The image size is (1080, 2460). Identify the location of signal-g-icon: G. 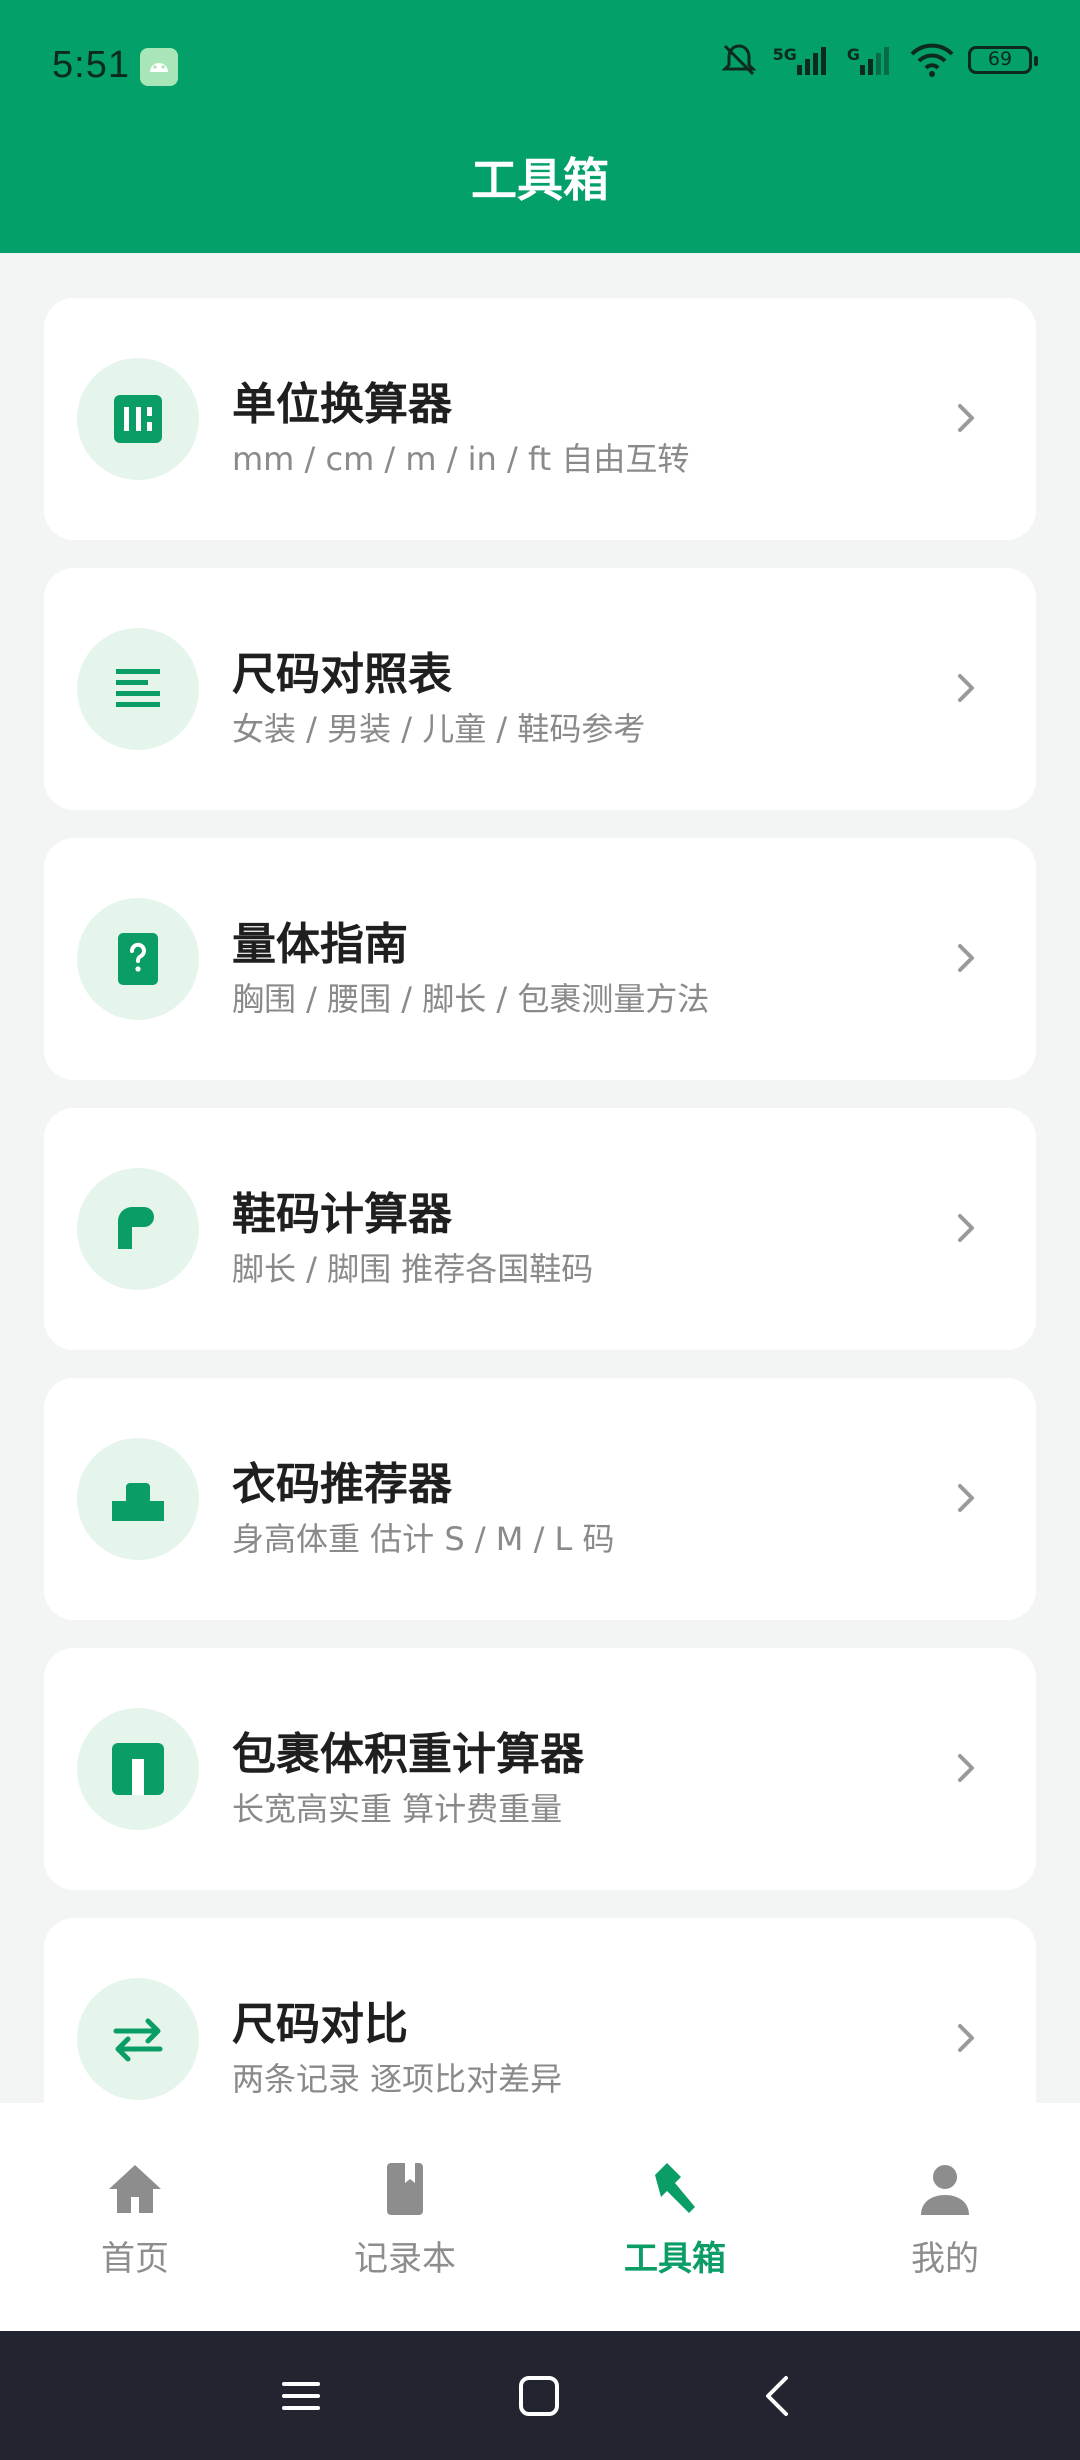
(871, 60).